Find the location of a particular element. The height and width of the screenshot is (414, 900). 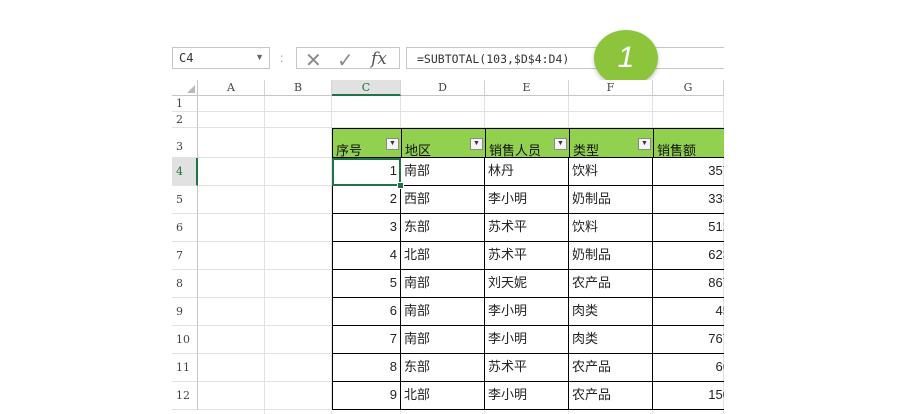

table-cell: 623 is located at coordinates (688, 256).